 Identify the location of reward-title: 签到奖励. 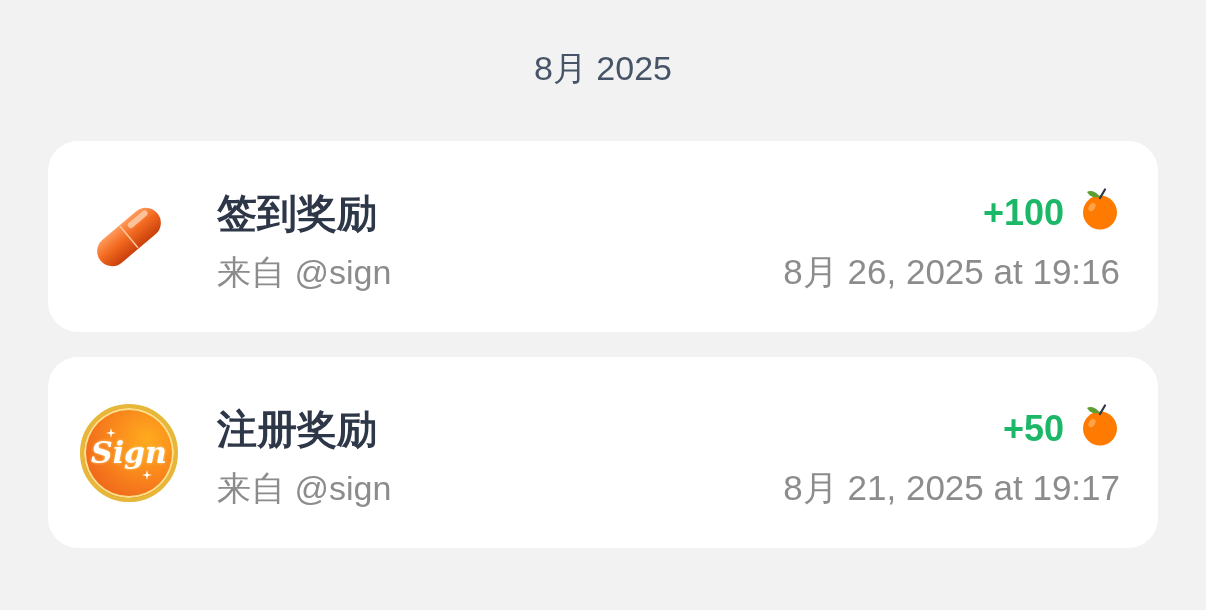
(297, 213).